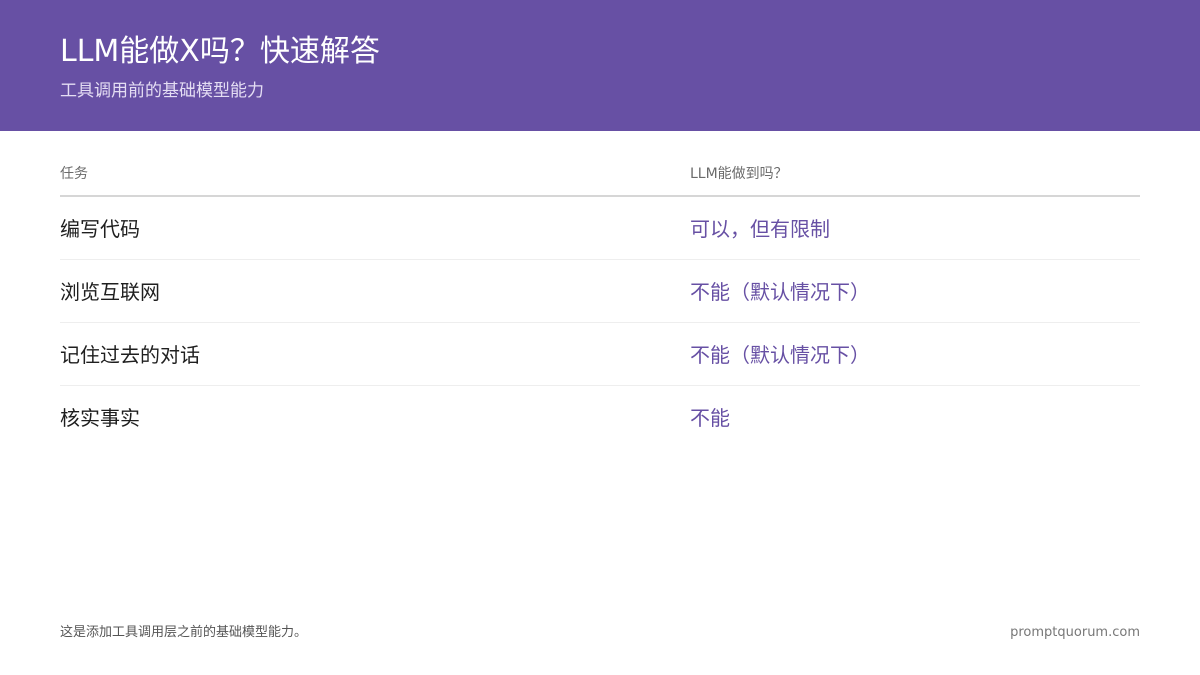 The width and height of the screenshot is (1200, 675). I want to click on page-title: LLM能做X吗？快速解答, so click(220, 51).